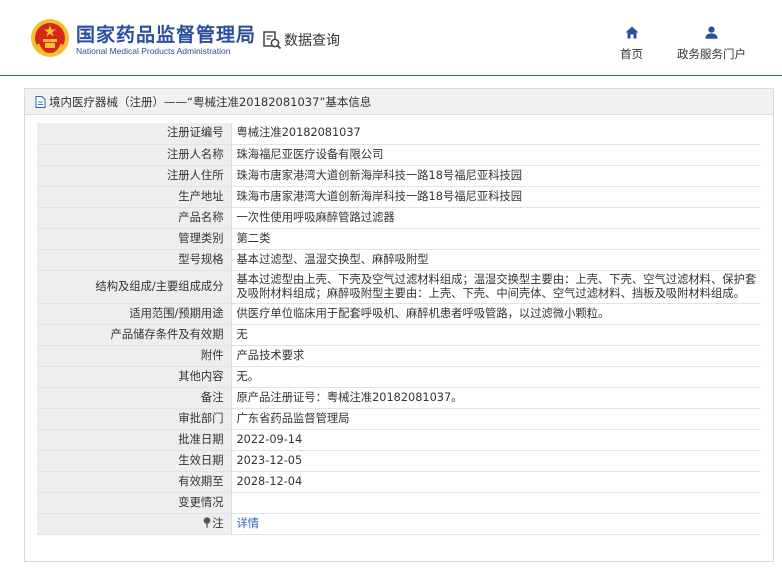 This screenshot has width=782, height=577. I want to click on table-row: 管理类别 第二类, so click(399, 239).